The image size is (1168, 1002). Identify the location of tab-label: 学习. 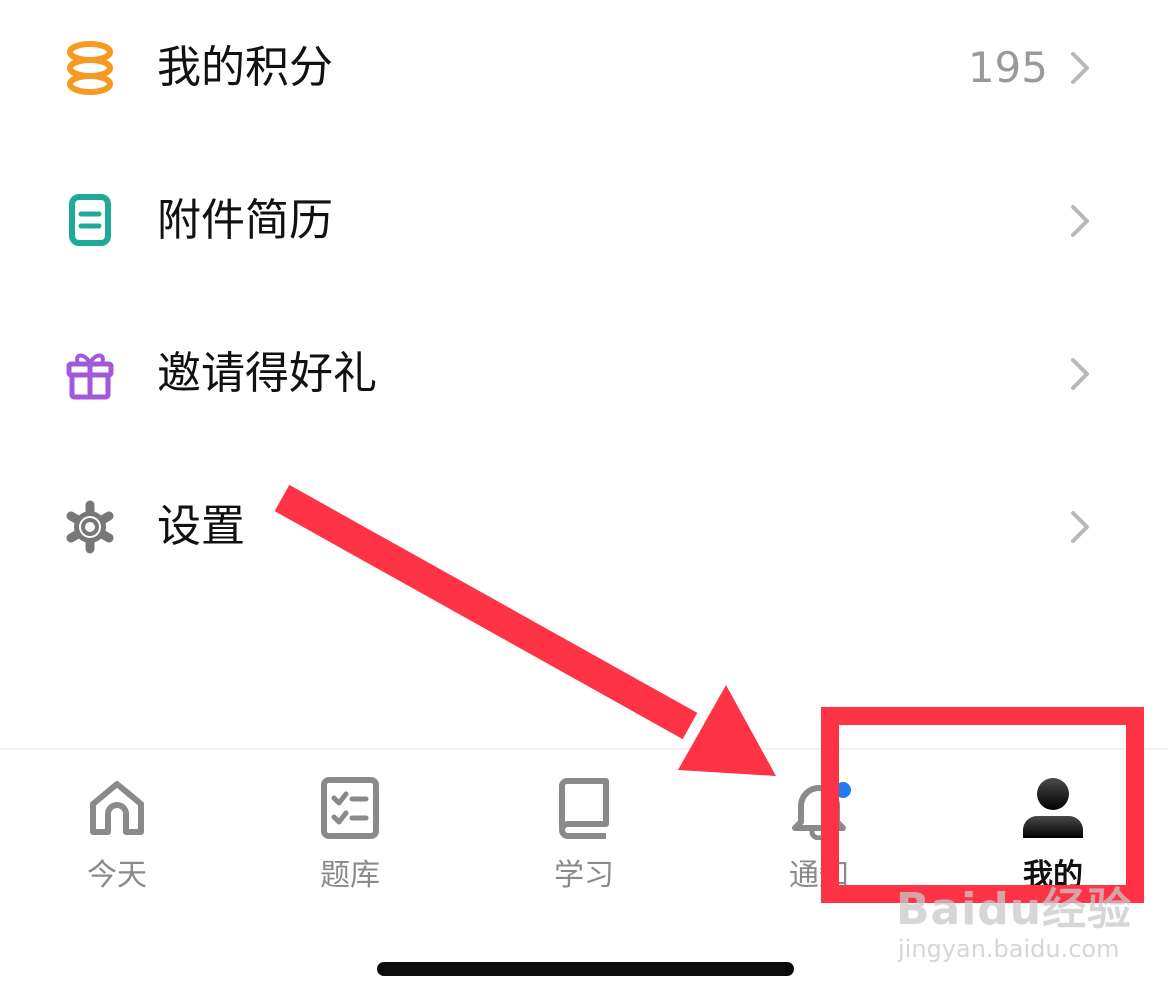
(584, 875).